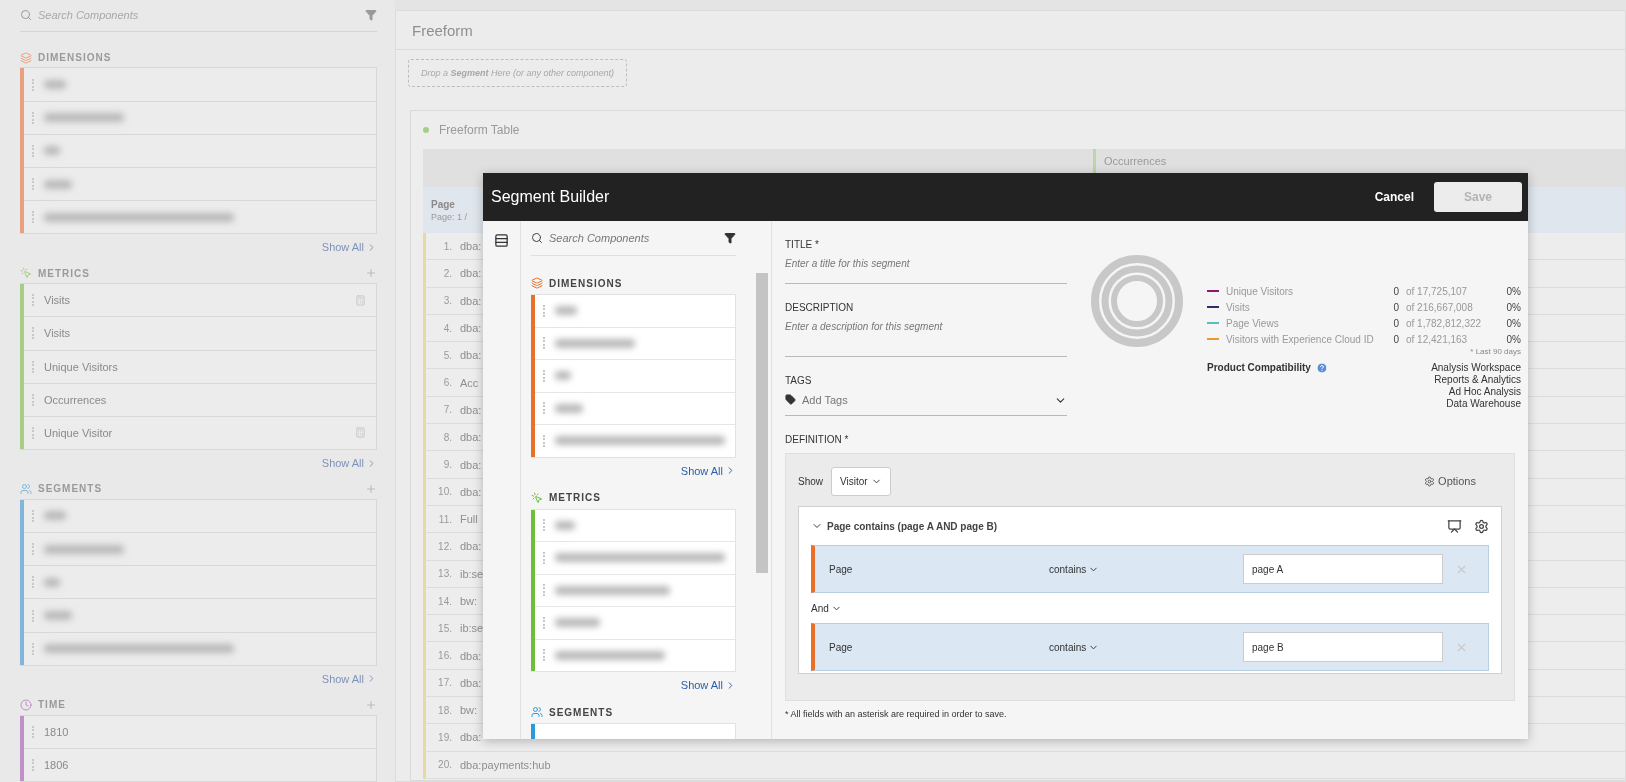 The height and width of the screenshot is (782, 1626). Describe the element at coordinates (633, 238) in the screenshot. I see `search-field: Search Components` at that location.